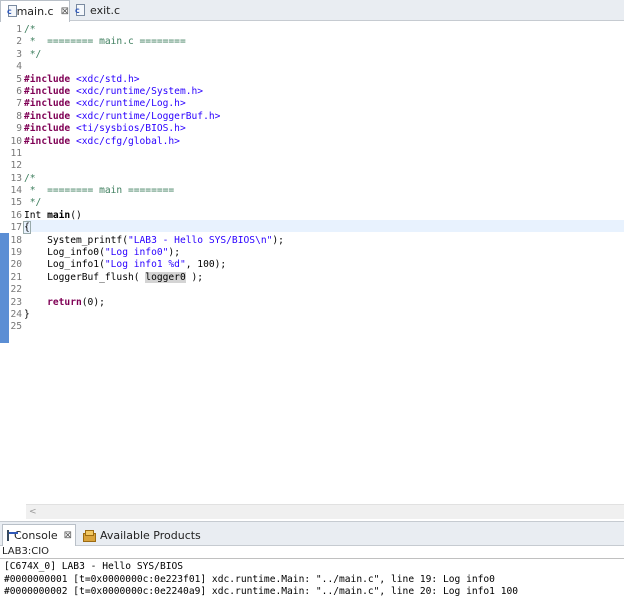  I want to click on code-token: * ======== main ========, so click(99, 191).